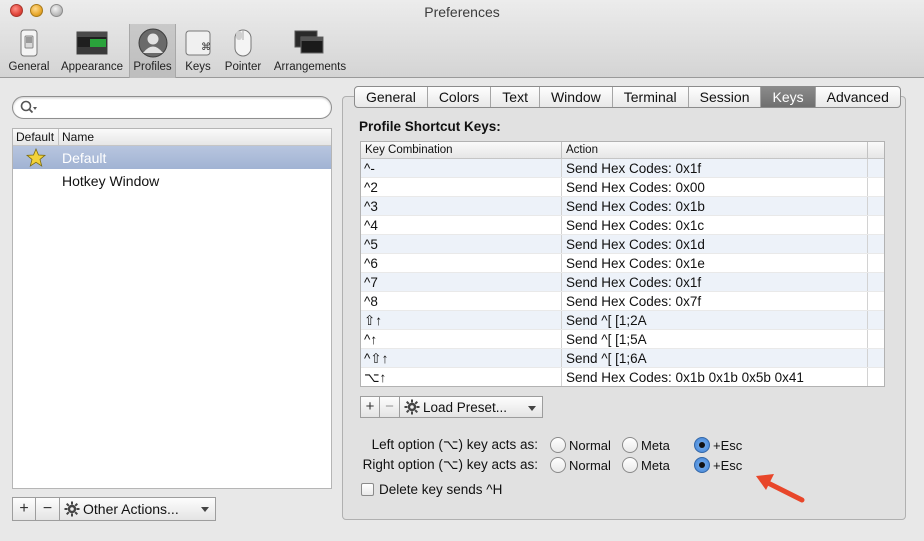 The width and height of the screenshot is (924, 541). What do you see at coordinates (390, 407) in the screenshot?
I see `remove-shortcut-button: −` at bounding box center [390, 407].